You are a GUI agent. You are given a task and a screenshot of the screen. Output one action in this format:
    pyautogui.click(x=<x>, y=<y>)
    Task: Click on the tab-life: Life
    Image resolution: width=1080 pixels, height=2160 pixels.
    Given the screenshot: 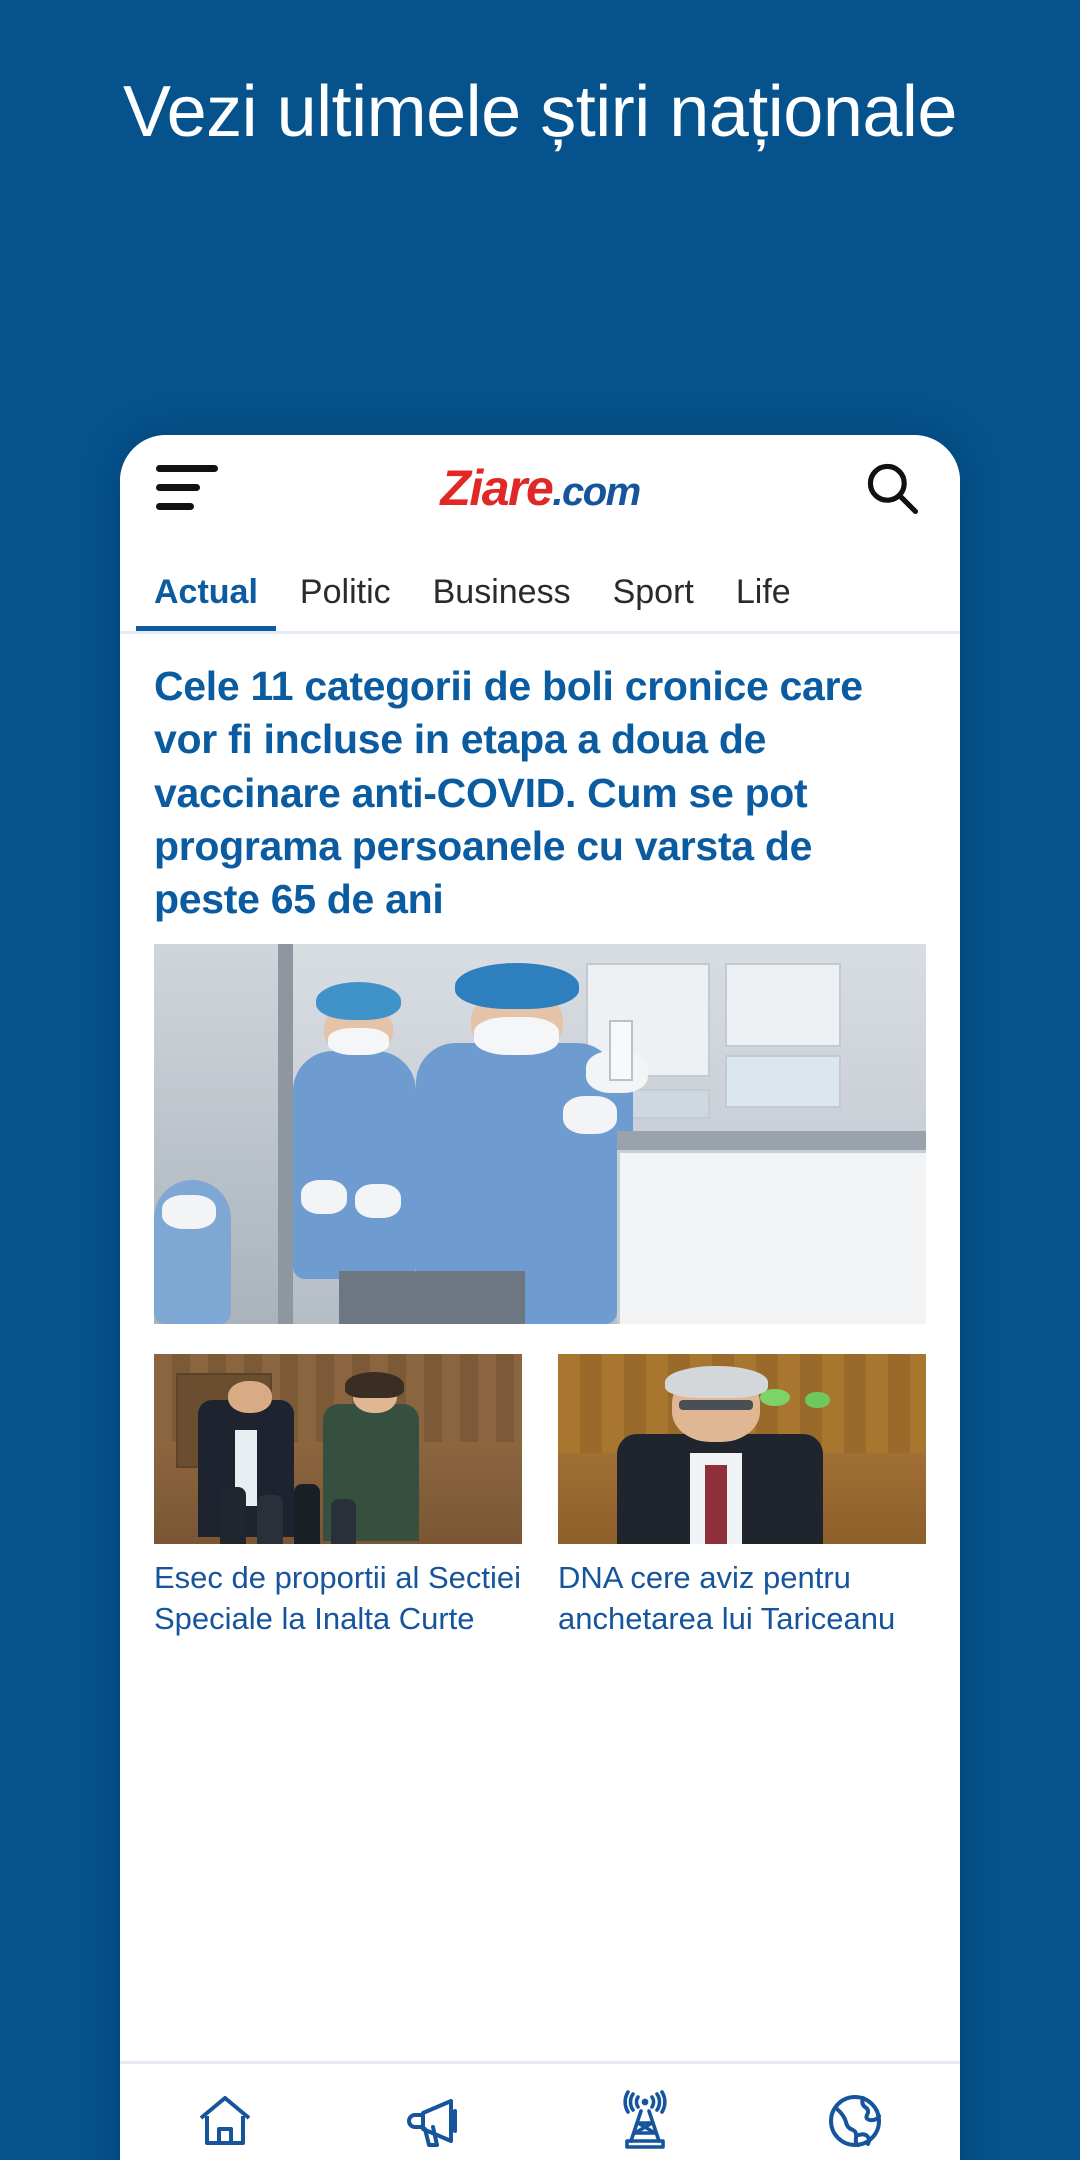 What is the action you would take?
    pyautogui.click(x=763, y=603)
    